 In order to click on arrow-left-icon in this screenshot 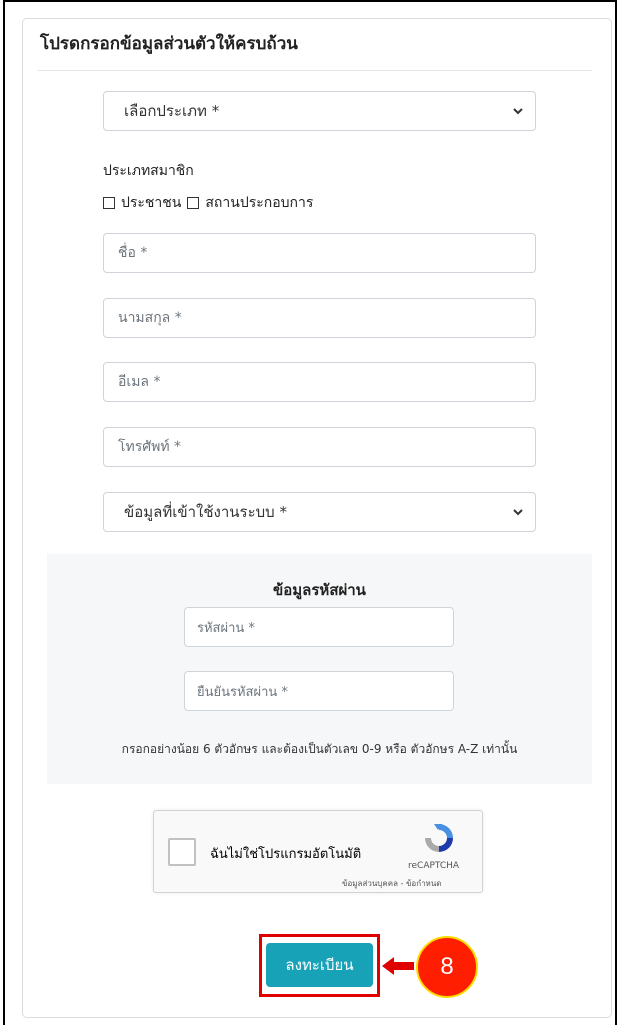, I will do `click(398, 966)`.